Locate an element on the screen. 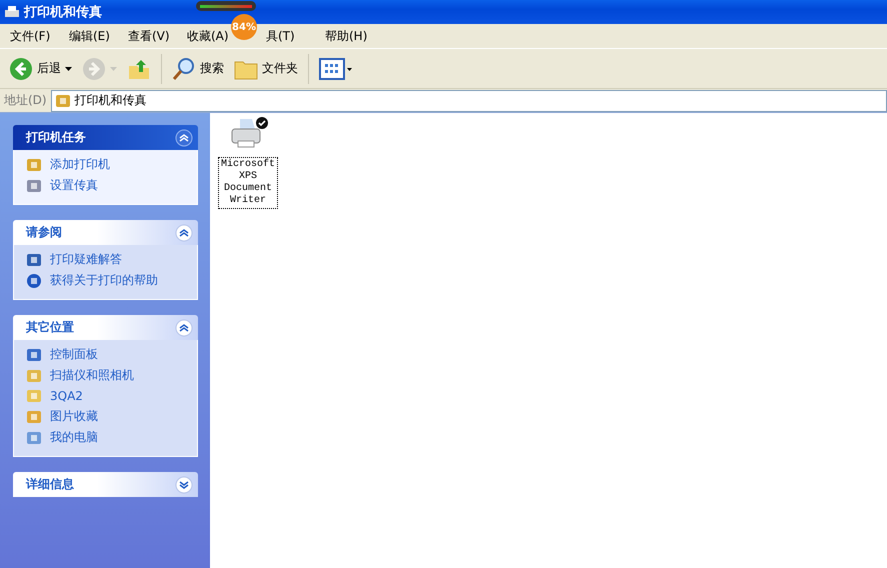 Image resolution: width=887 pixels, height=568 pixels. menu-item: 查看(V) is located at coordinates (151, 36).